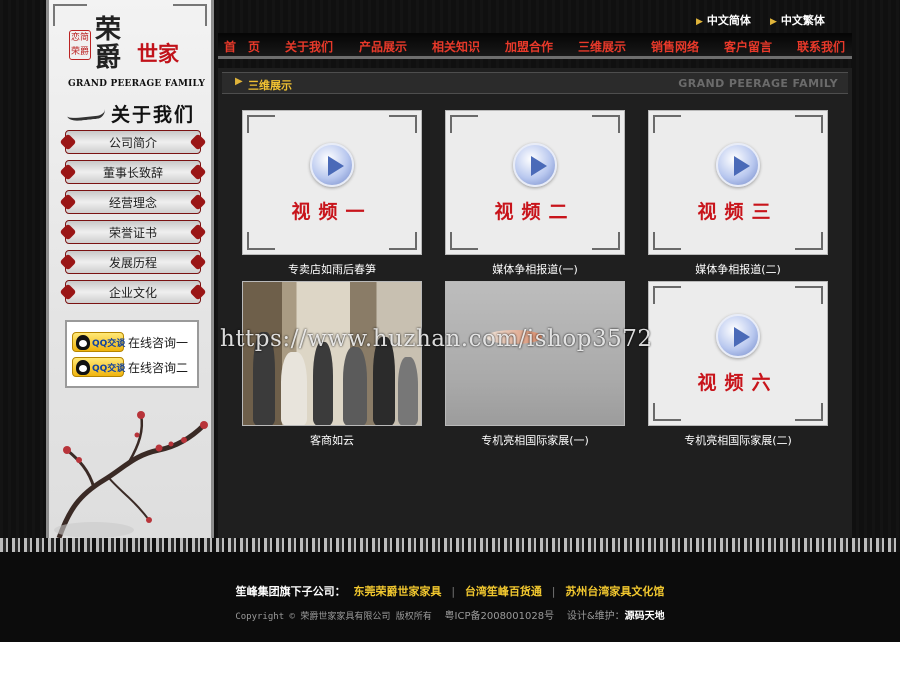  I want to click on video-thumbnail: 视频二, so click(535, 182).